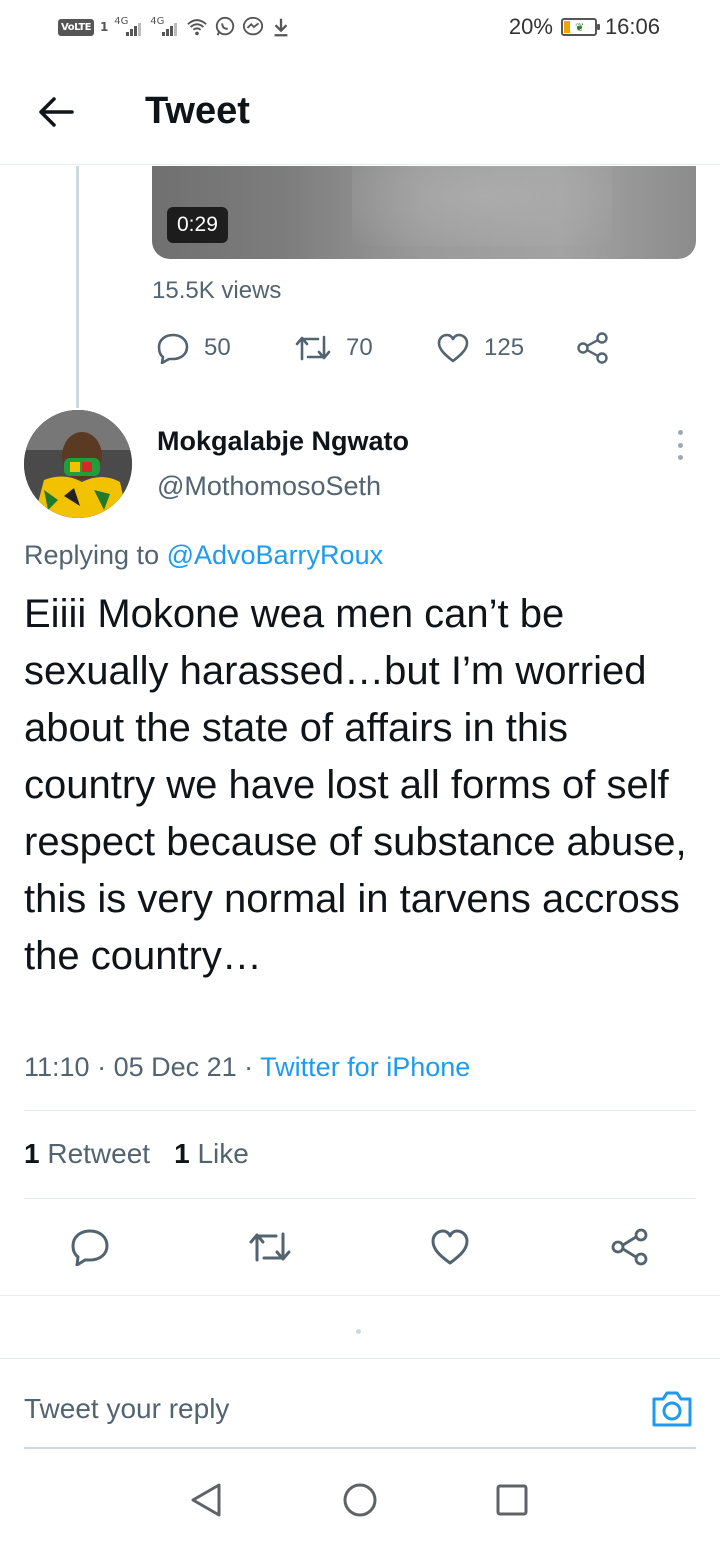  What do you see at coordinates (365, 1067) in the screenshot?
I see `tweet-source-link: Twitter for iPhone` at bounding box center [365, 1067].